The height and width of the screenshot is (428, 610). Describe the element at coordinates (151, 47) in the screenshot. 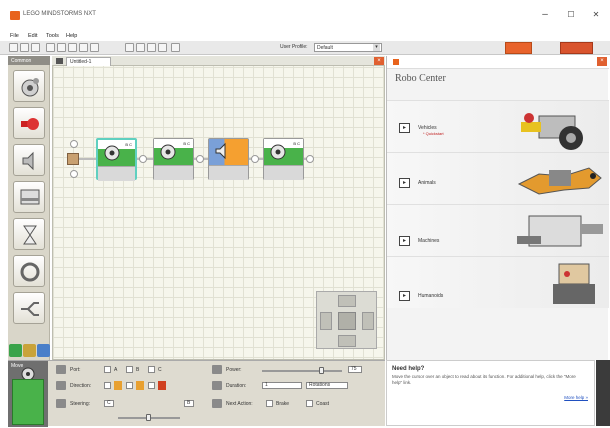

I see `comment-tool-icon` at that location.